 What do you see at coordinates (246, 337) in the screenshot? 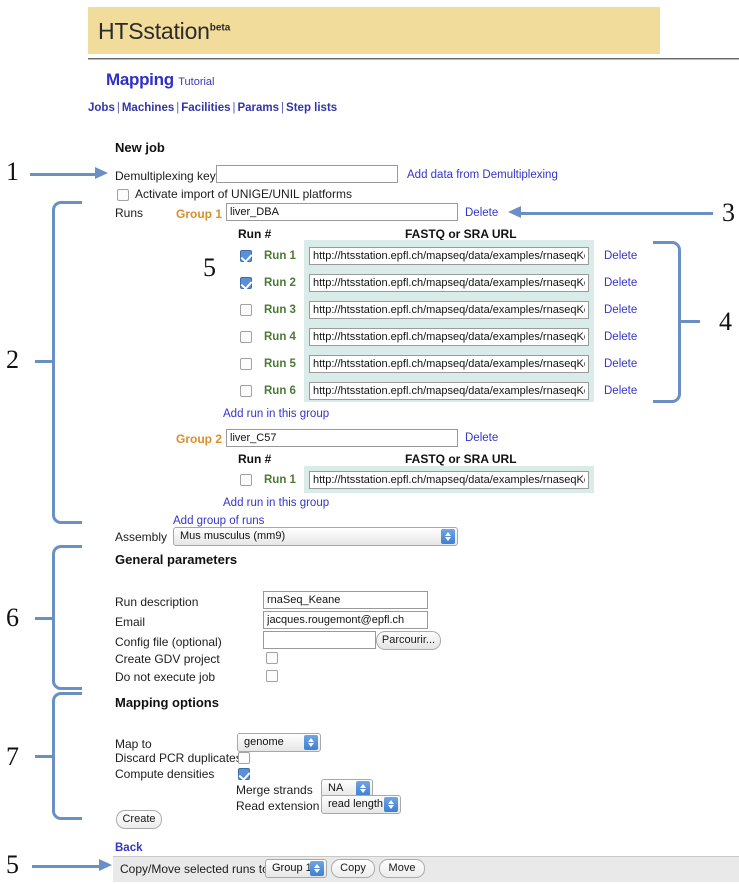
I see `group-1-run-4-checkbox` at bounding box center [246, 337].